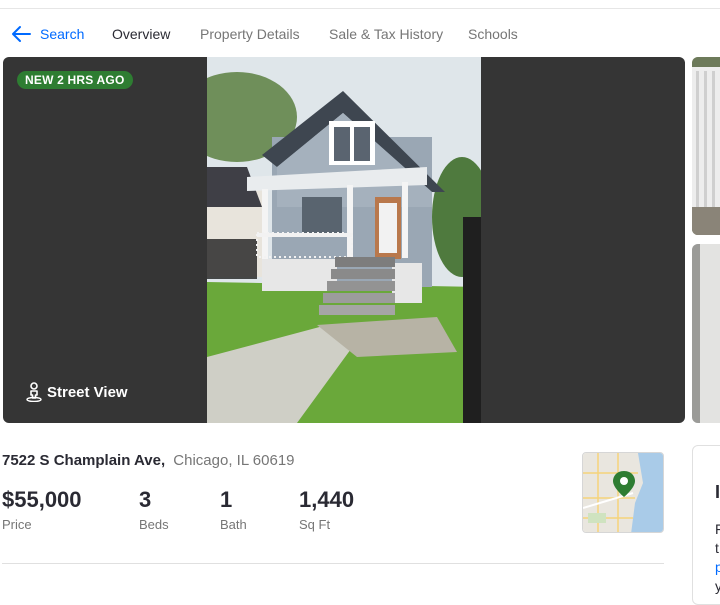 This screenshot has height=605, width=720. What do you see at coordinates (17, 524) in the screenshot?
I see `price-label: Price` at bounding box center [17, 524].